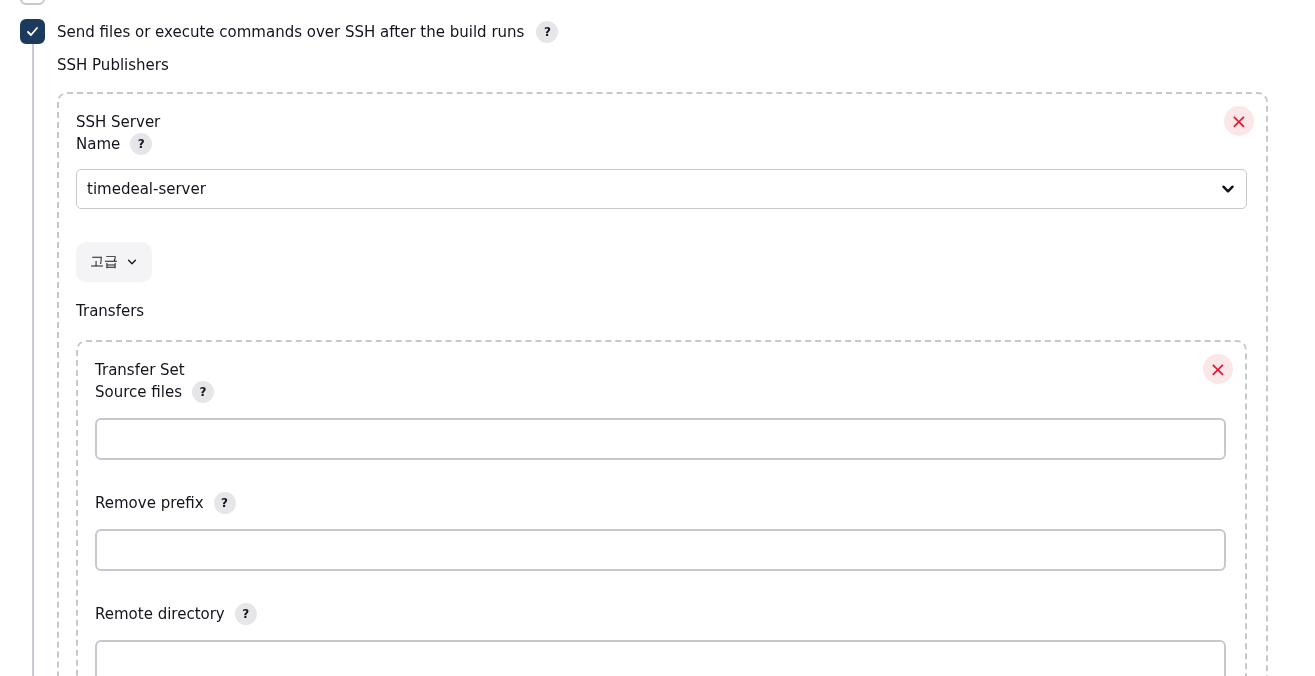 This screenshot has width=1315, height=676. What do you see at coordinates (113, 65) in the screenshot?
I see `section-title: SSH Publishers` at bounding box center [113, 65].